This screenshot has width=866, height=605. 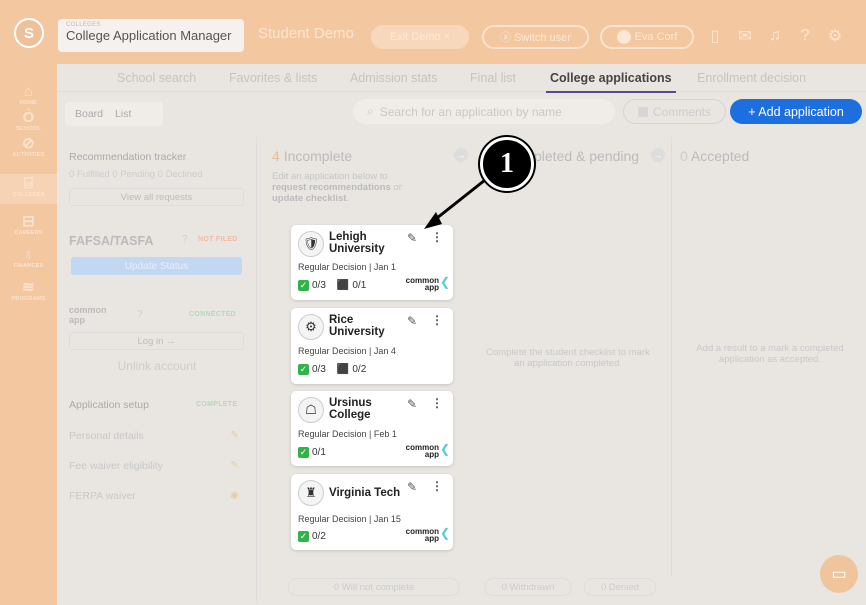 I want to click on step-callout-badge: 1, so click(x=507, y=164).